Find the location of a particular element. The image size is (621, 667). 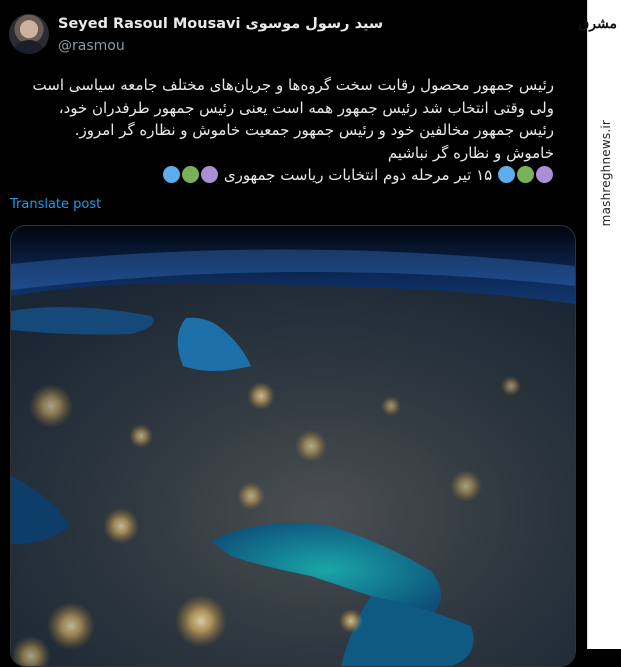

avatar is located at coordinates (29, 34).